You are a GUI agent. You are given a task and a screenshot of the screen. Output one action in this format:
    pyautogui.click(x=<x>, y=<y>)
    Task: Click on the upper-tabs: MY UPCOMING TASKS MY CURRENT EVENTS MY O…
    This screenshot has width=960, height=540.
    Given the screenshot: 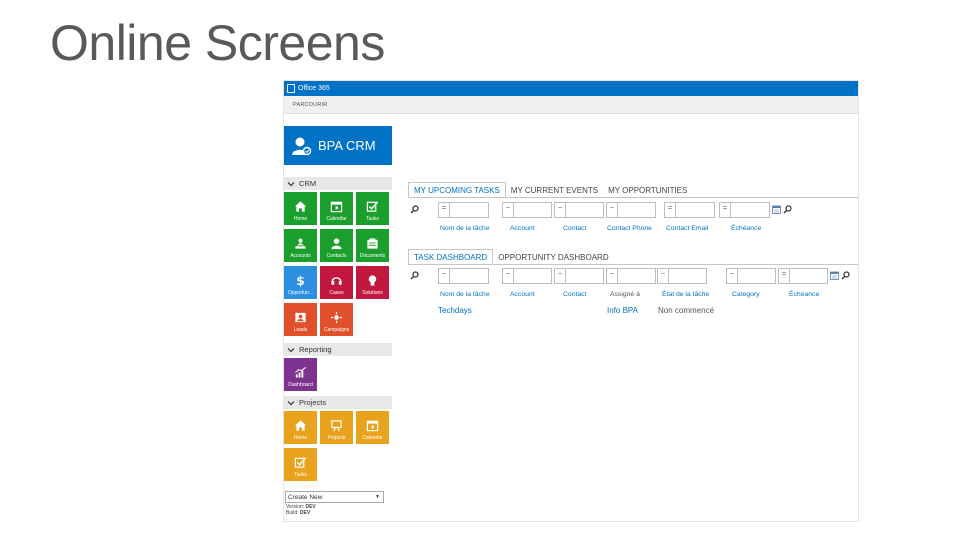 What is the action you would take?
    pyautogui.click(x=550, y=190)
    